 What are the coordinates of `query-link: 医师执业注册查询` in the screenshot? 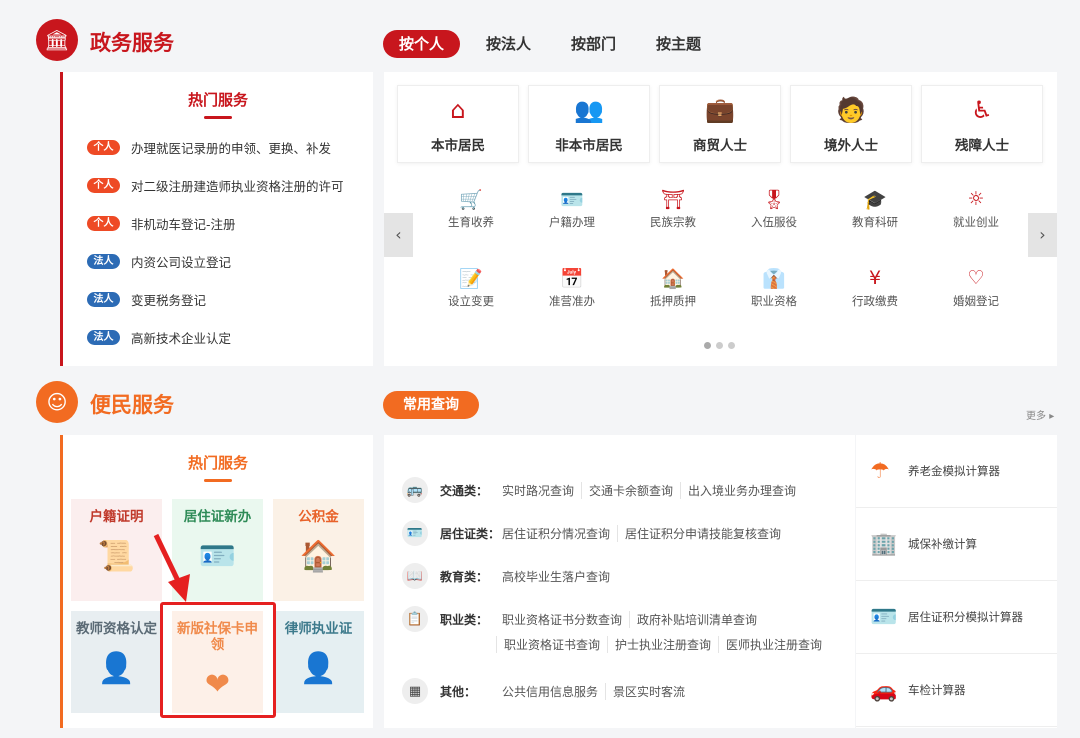 It's located at (773, 644).